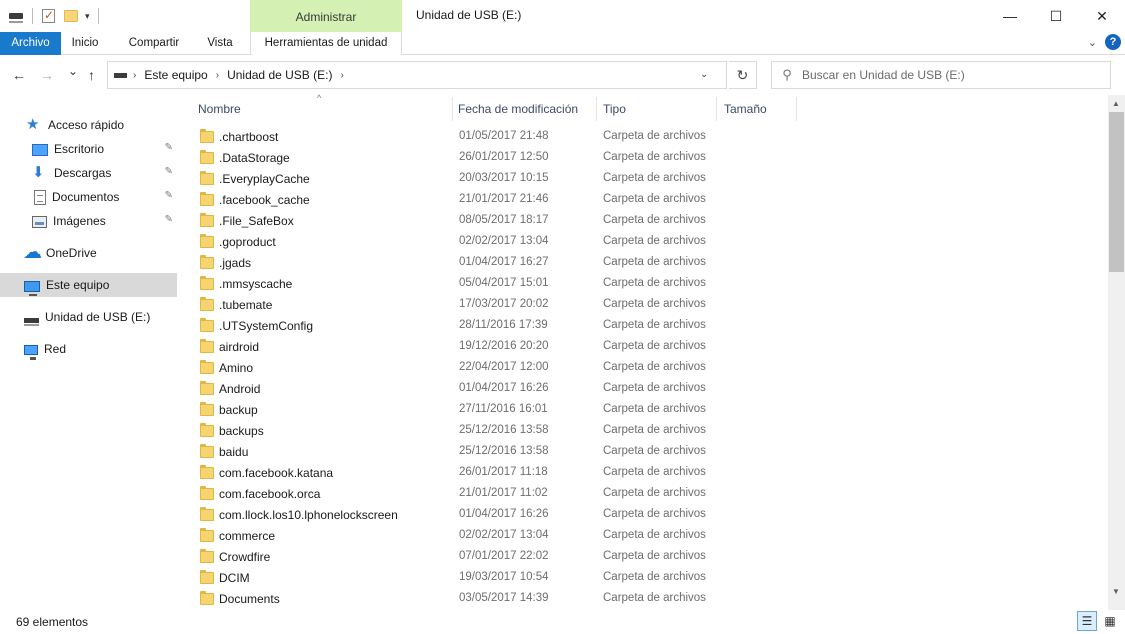  Describe the element at coordinates (88, 253) in the screenshot. I see `nav-item-onedrive: OneDrive` at that location.